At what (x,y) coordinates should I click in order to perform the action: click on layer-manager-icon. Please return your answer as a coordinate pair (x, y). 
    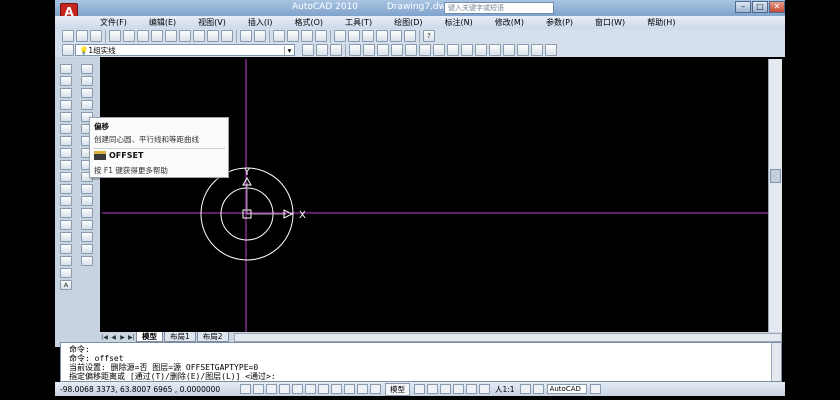
    Looking at the image, I should click on (68, 50).